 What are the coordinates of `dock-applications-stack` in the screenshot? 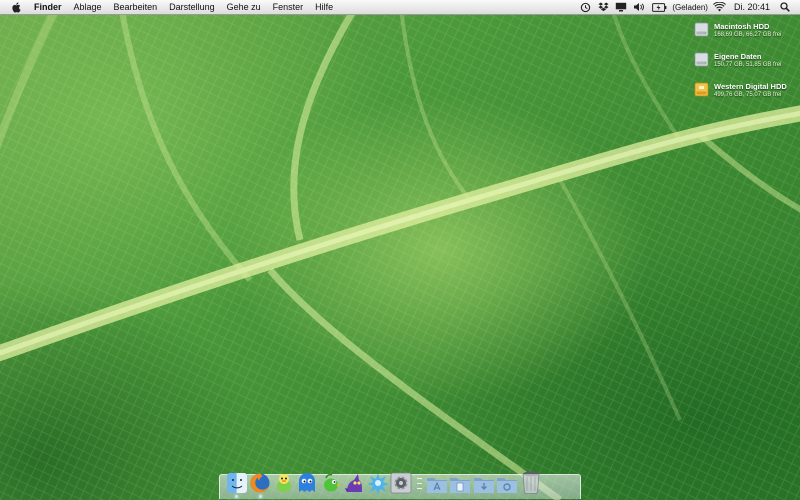 It's located at (436, 481).